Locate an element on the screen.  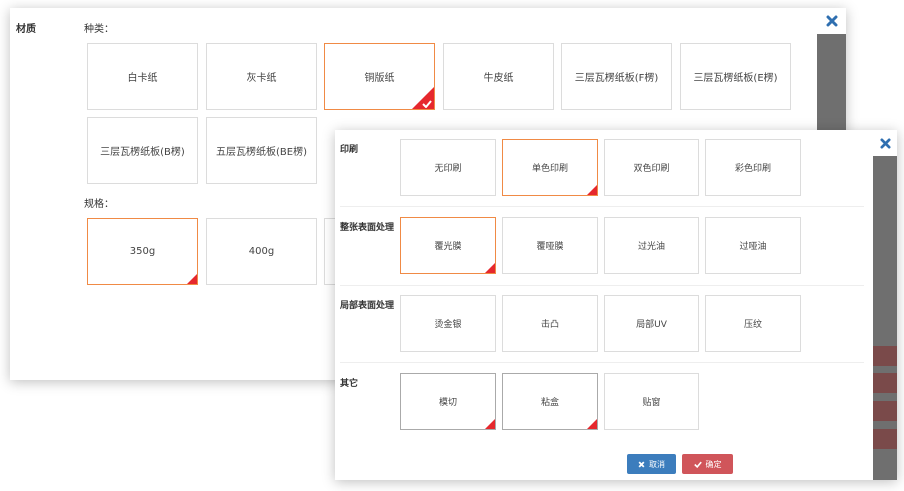
kind-option-label: 白卡纸 is located at coordinates (142, 78).